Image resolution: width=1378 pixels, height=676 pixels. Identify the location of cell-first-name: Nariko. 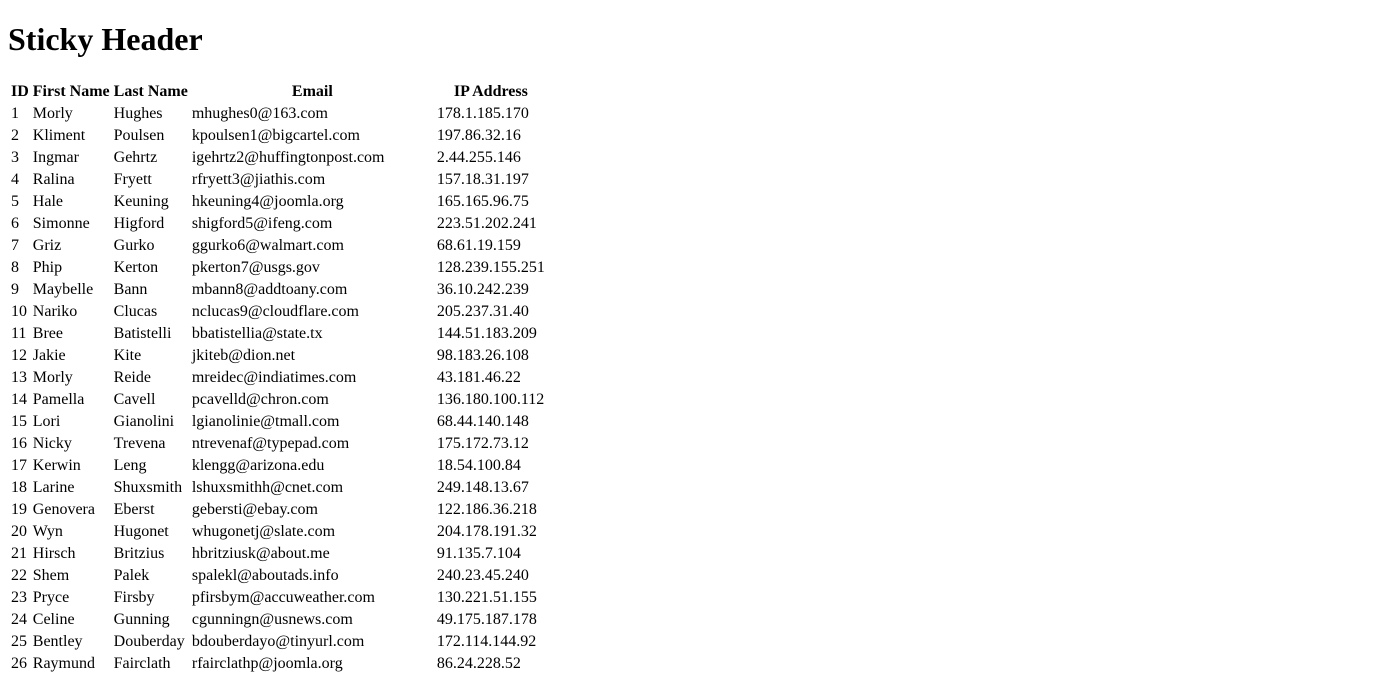
(55, 311).